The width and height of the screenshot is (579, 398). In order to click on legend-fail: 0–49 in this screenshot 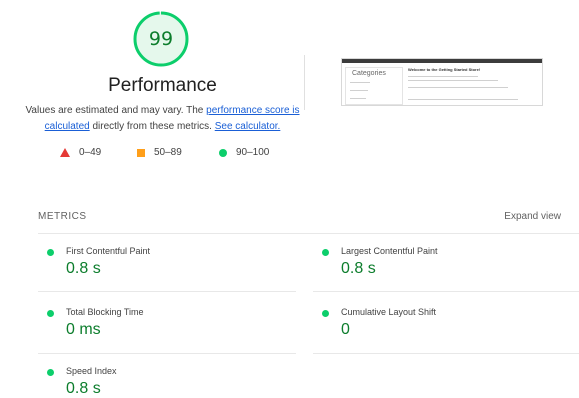, I will do `click(80, 152)`.